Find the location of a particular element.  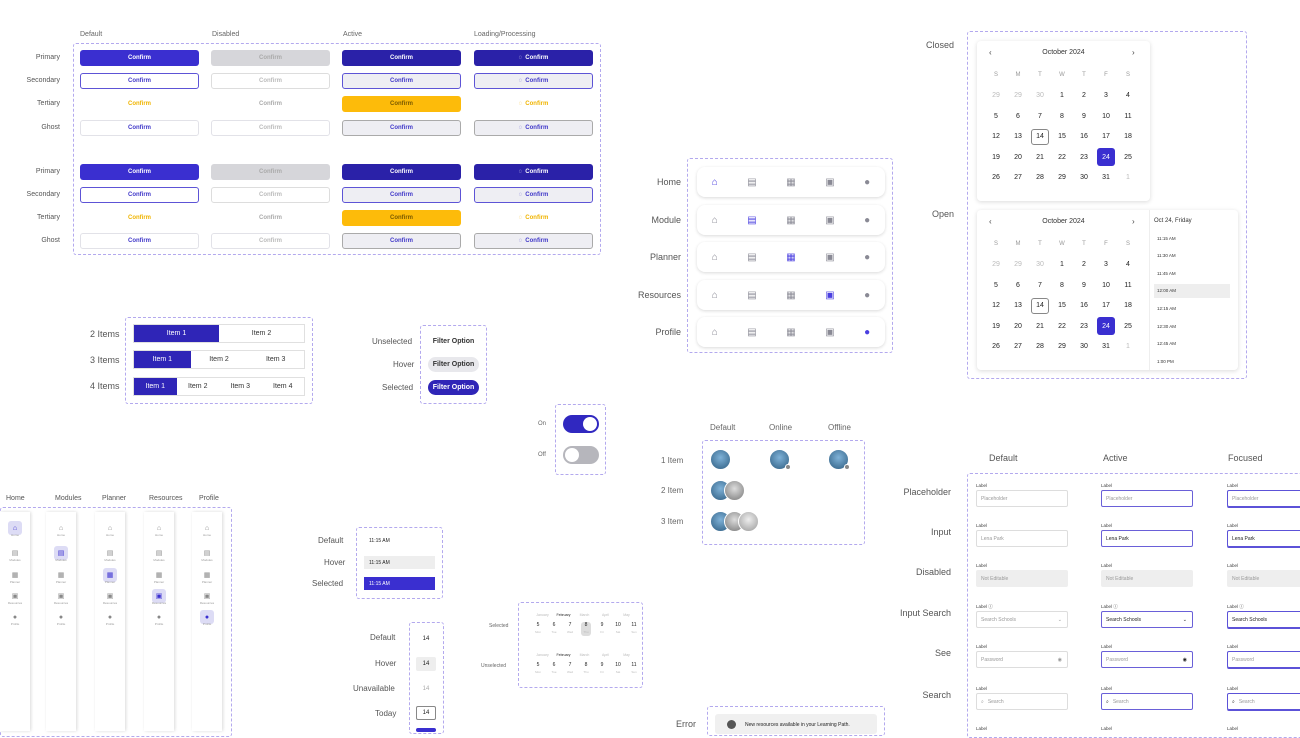

time-slot-selected: 11:15 AM is located at coordinates (399, 583).